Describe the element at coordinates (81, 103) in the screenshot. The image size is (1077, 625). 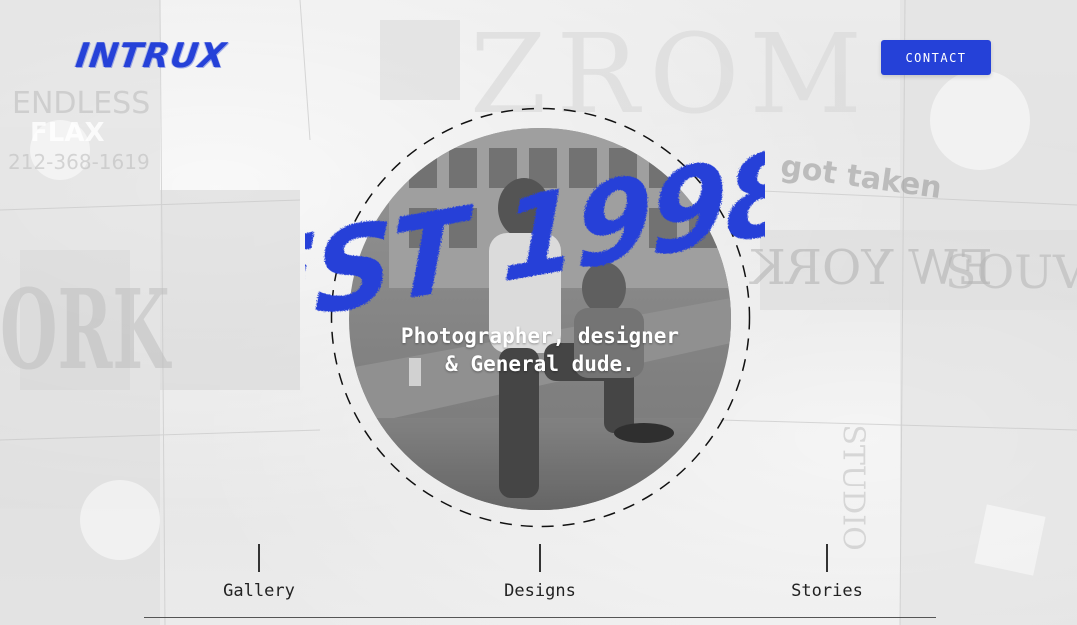
I see `bg-graffiti-endless: ENDLESS` at that location.